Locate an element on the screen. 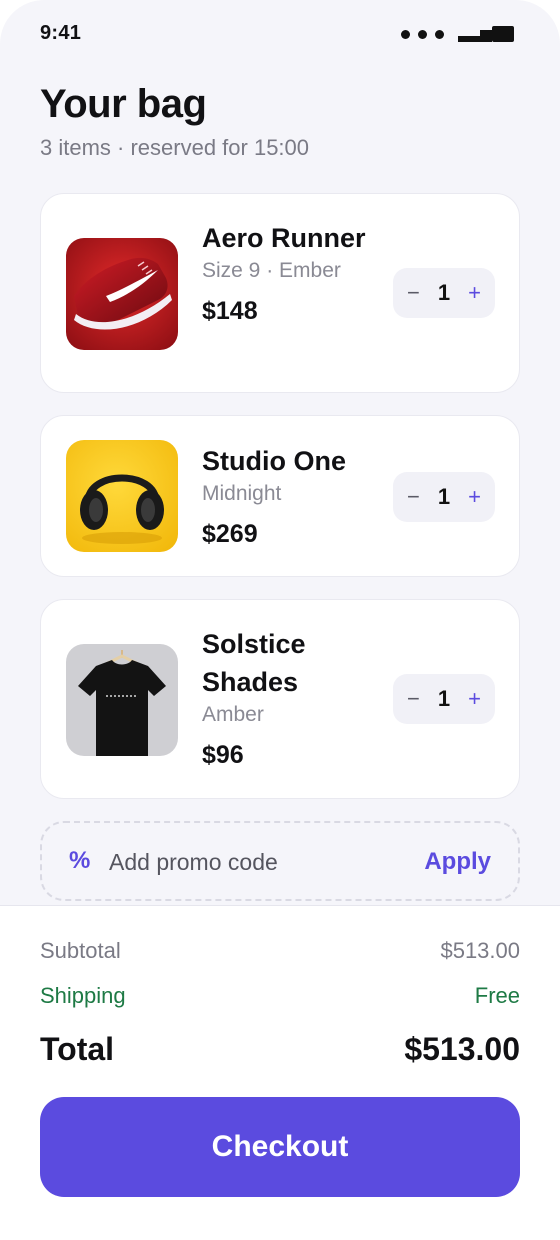 This screenshot has height=1240, width=560. total-row: Total $513.00 is located at coordinates (280, 1049).